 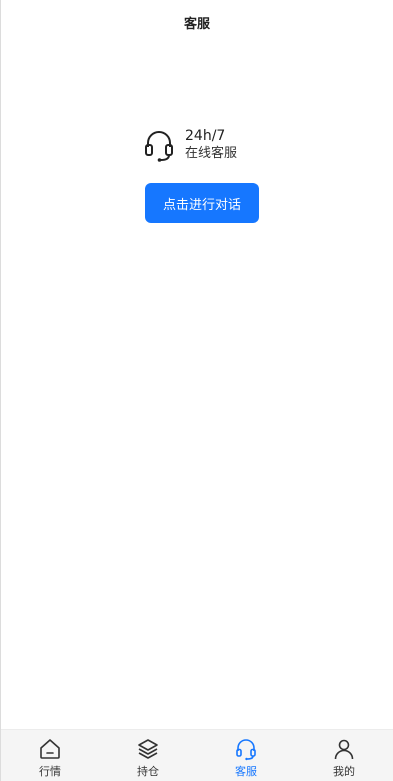 What do you see at coordinates (344, 749) in the screenshot?
I see `user-icon` at bounding box center [344, 749].